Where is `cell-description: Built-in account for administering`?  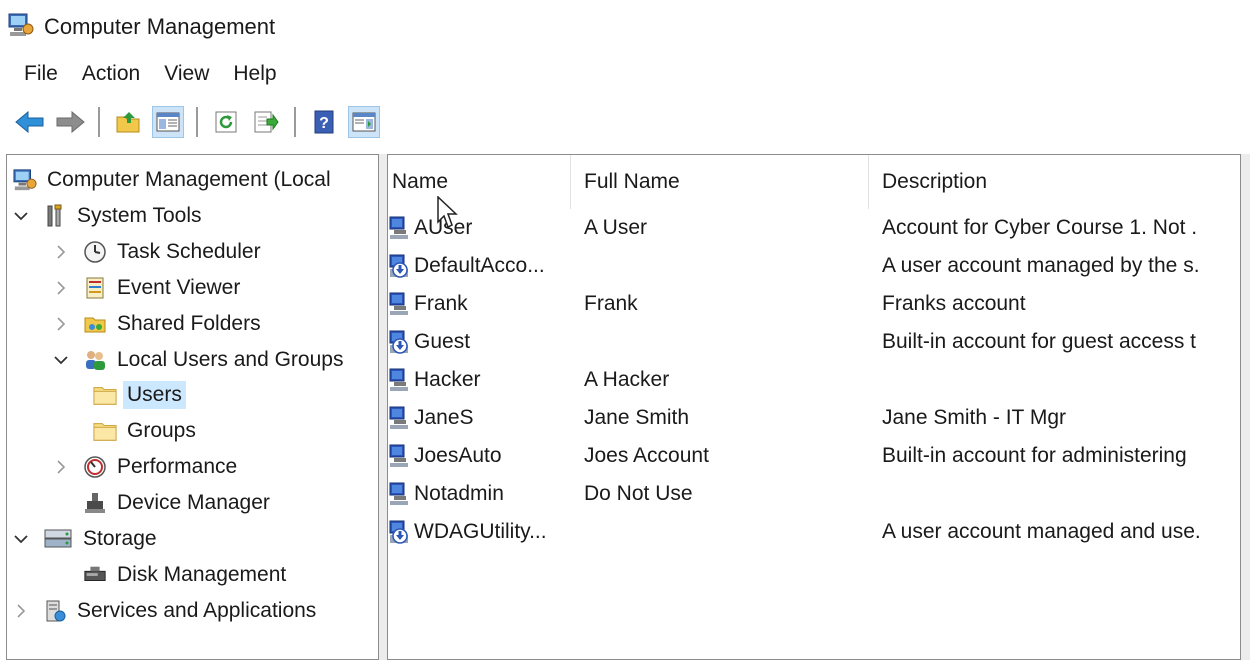 cell-description: Built-in account for administering is located at coordinates (1034, 455).